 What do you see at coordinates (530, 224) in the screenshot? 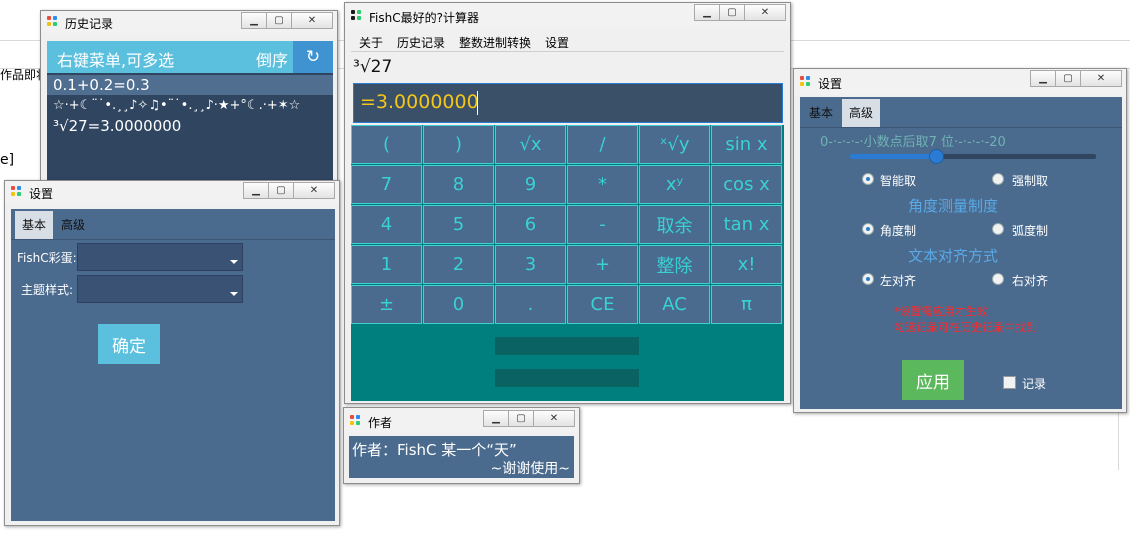
I see `calc-key: 6` at bounding box center [530, 224].